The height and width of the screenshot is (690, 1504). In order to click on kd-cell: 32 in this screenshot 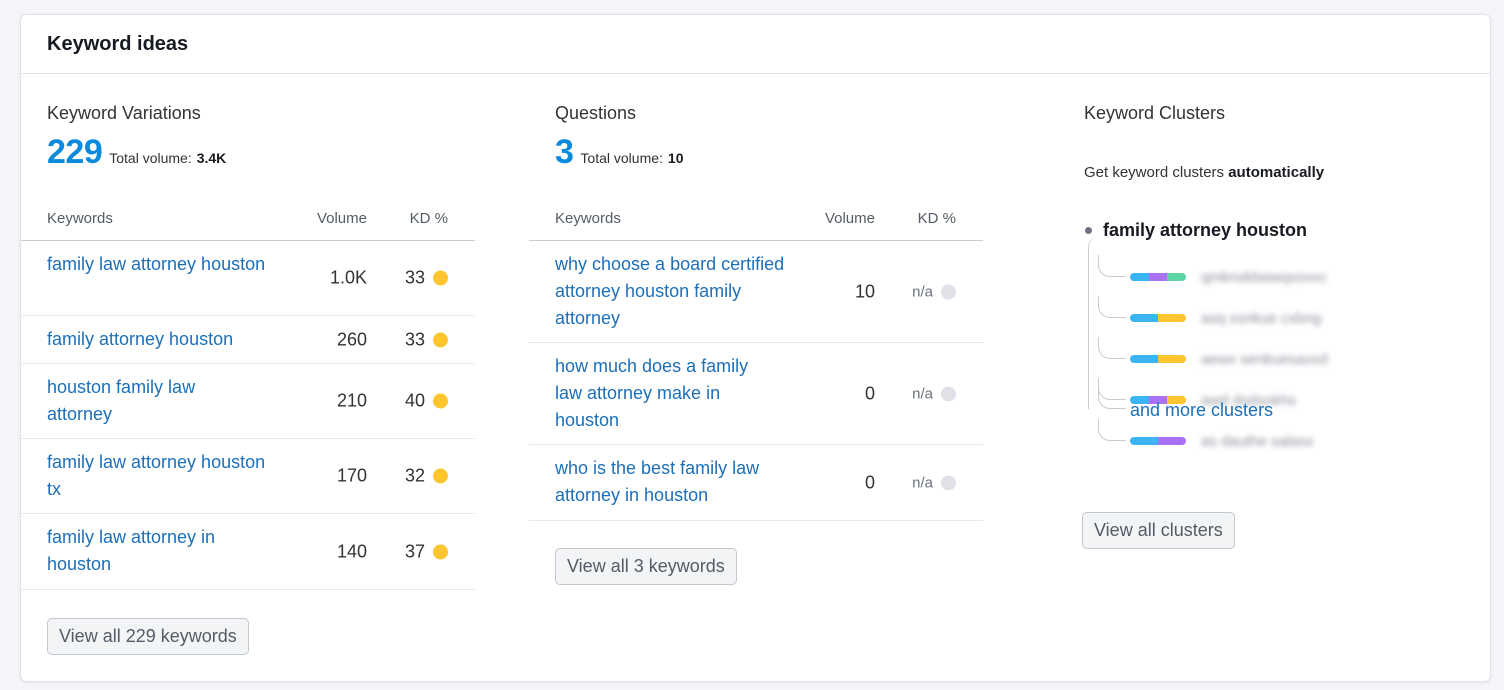, I will do `click(426, 476)`.